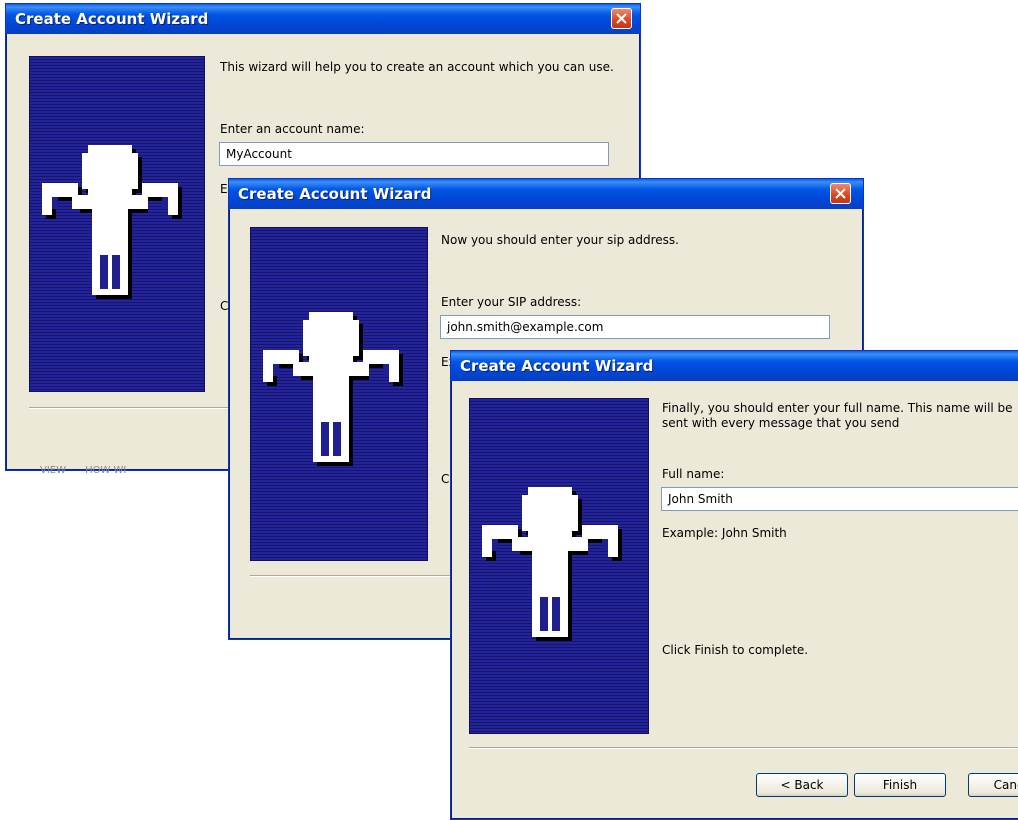 Image resolution: width=1018 pixels, height=820 pixels. I want to click on cancel-button: Cancel, so click(993, 785).